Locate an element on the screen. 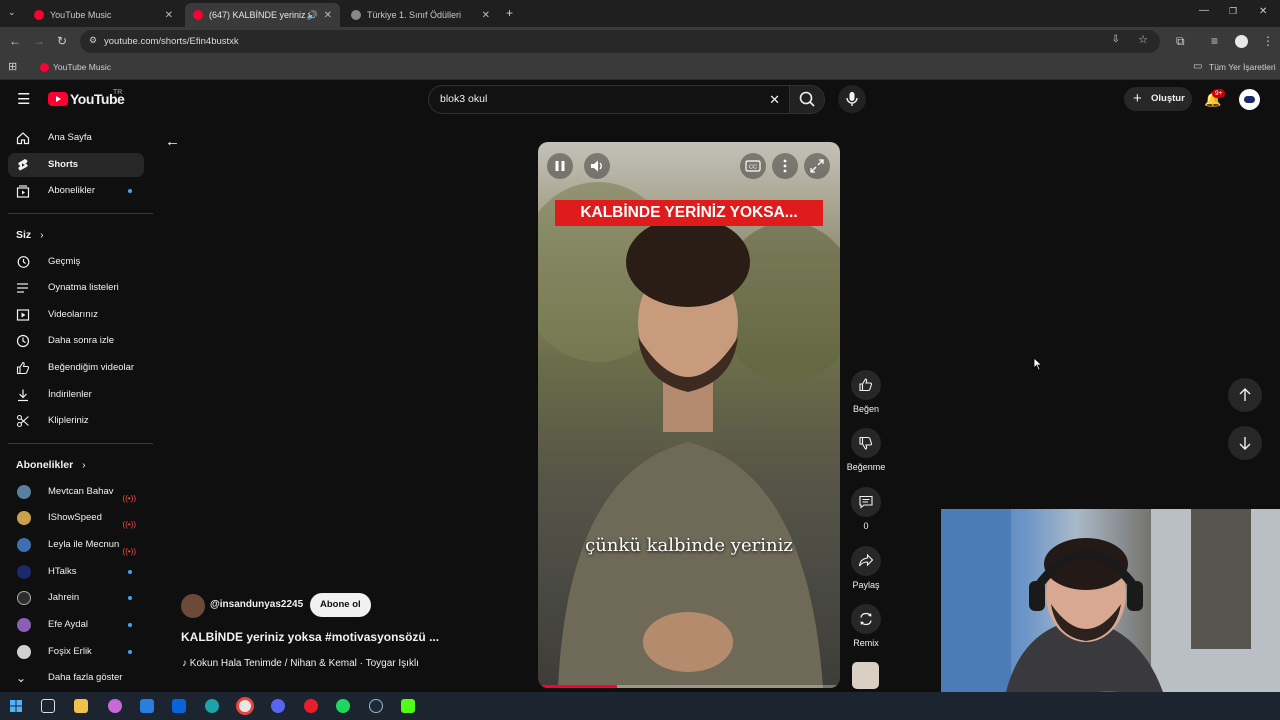 The image size is (1280, 720). next-short-button is located at coordinates (1245, 443).